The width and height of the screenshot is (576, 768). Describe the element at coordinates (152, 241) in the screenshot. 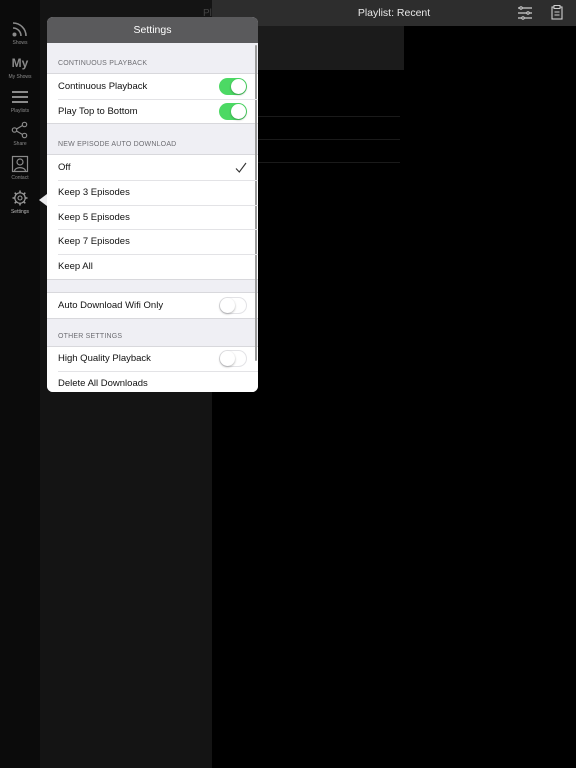

I see `option-keep-7-episodes: Keep 7 Episodes` at that location.